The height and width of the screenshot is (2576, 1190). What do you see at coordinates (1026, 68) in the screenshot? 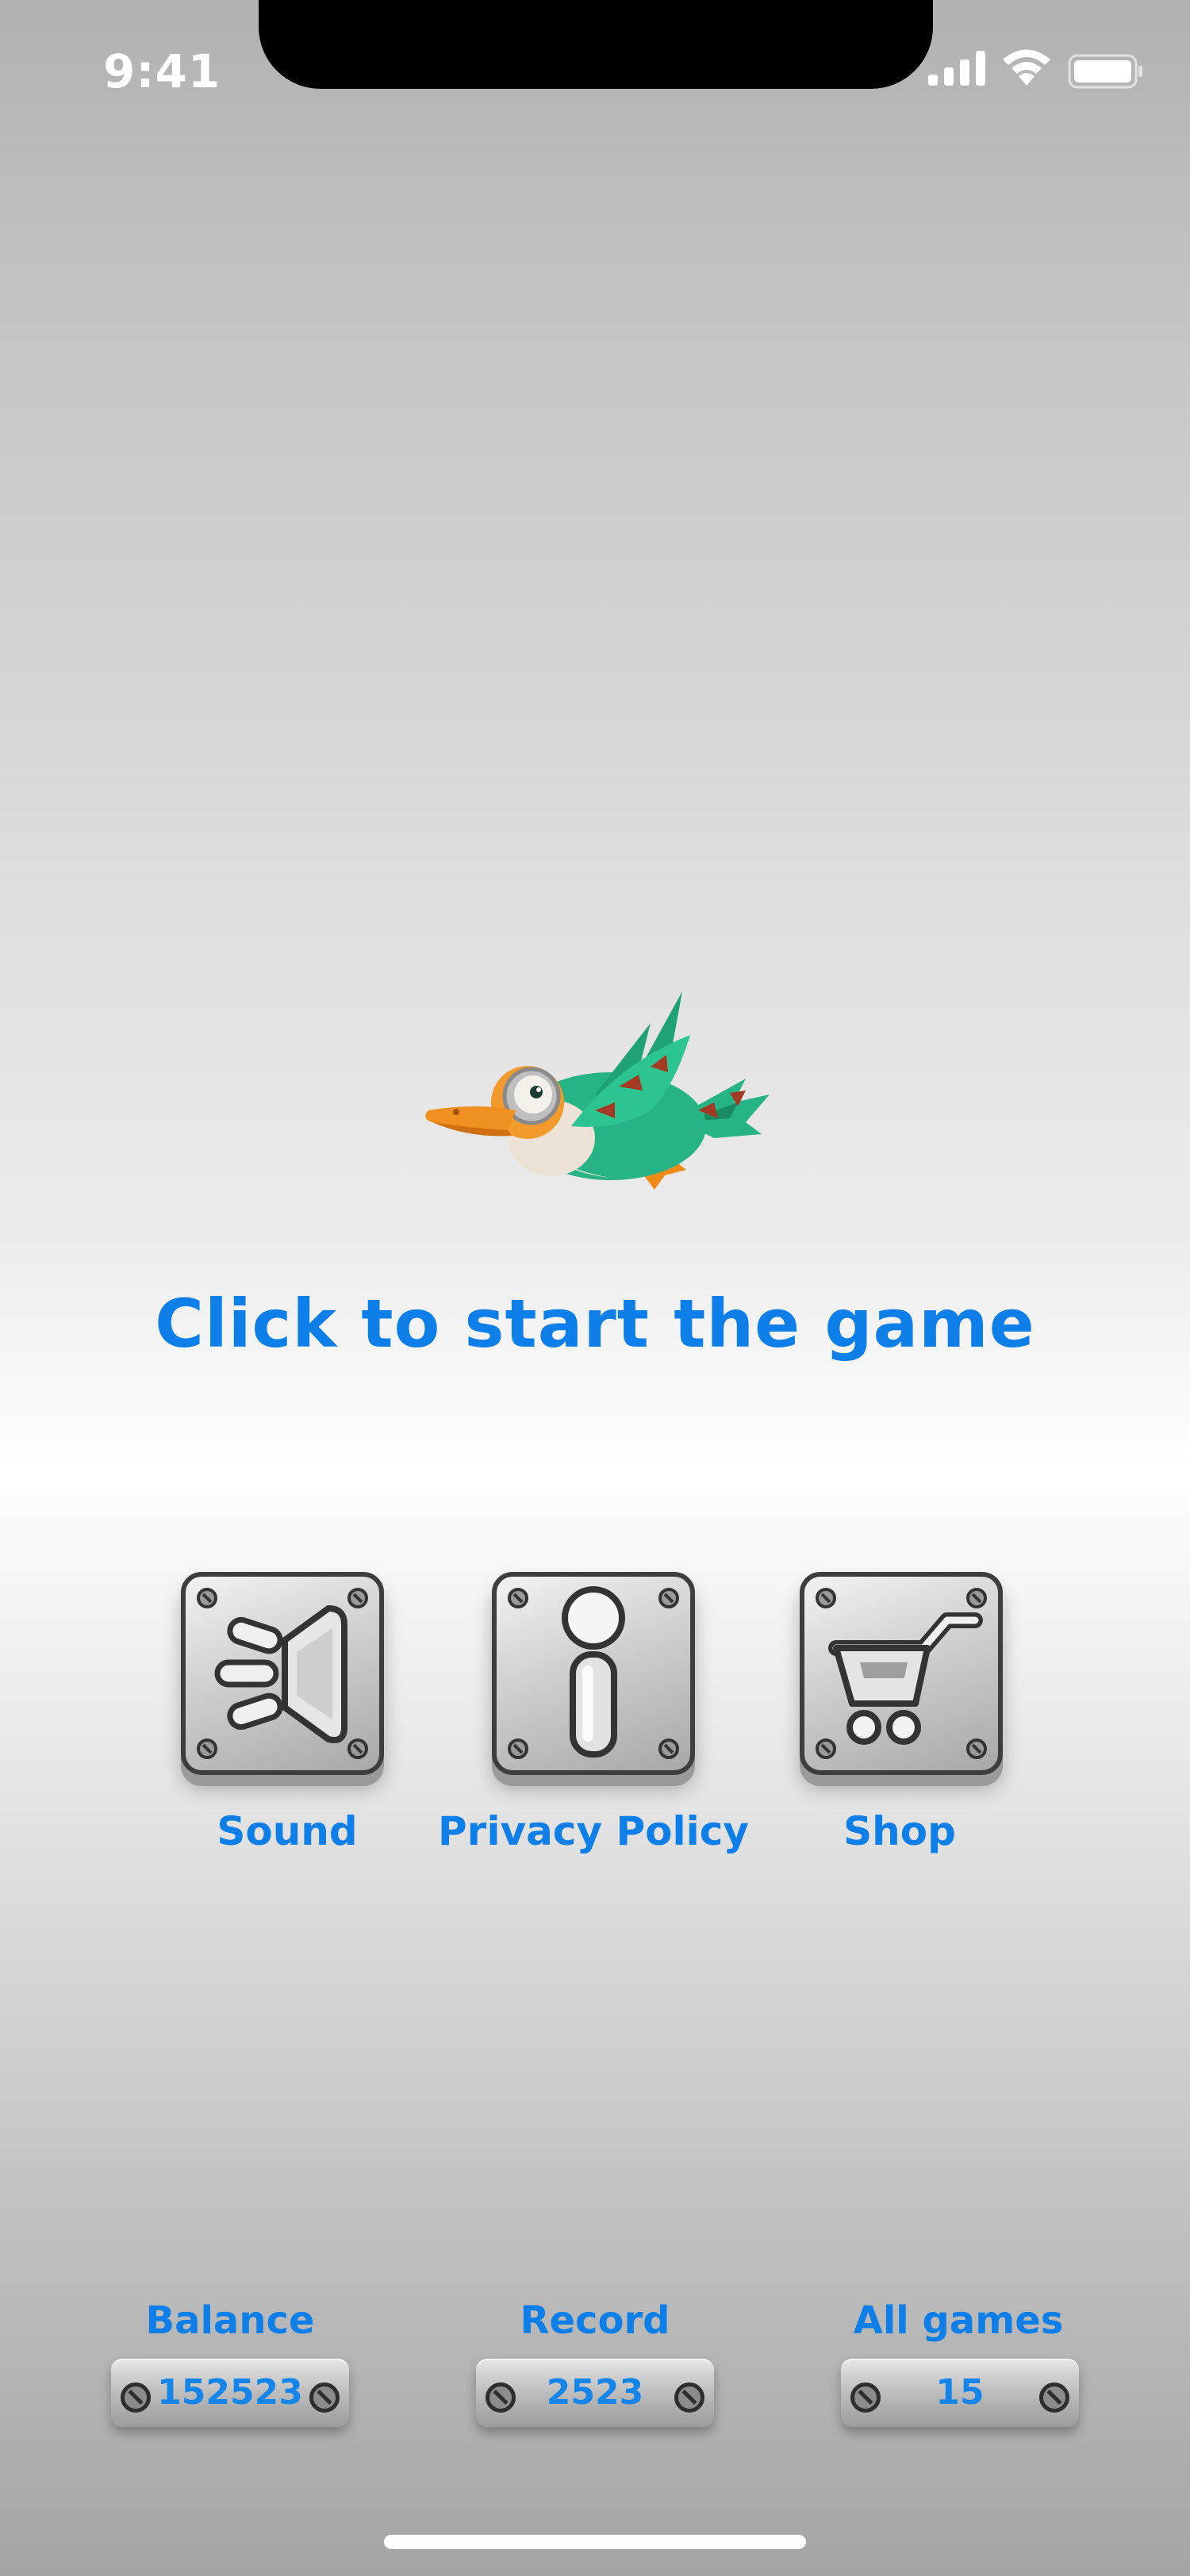
I see `wifi-icon` at bounding box center [1026, 68].